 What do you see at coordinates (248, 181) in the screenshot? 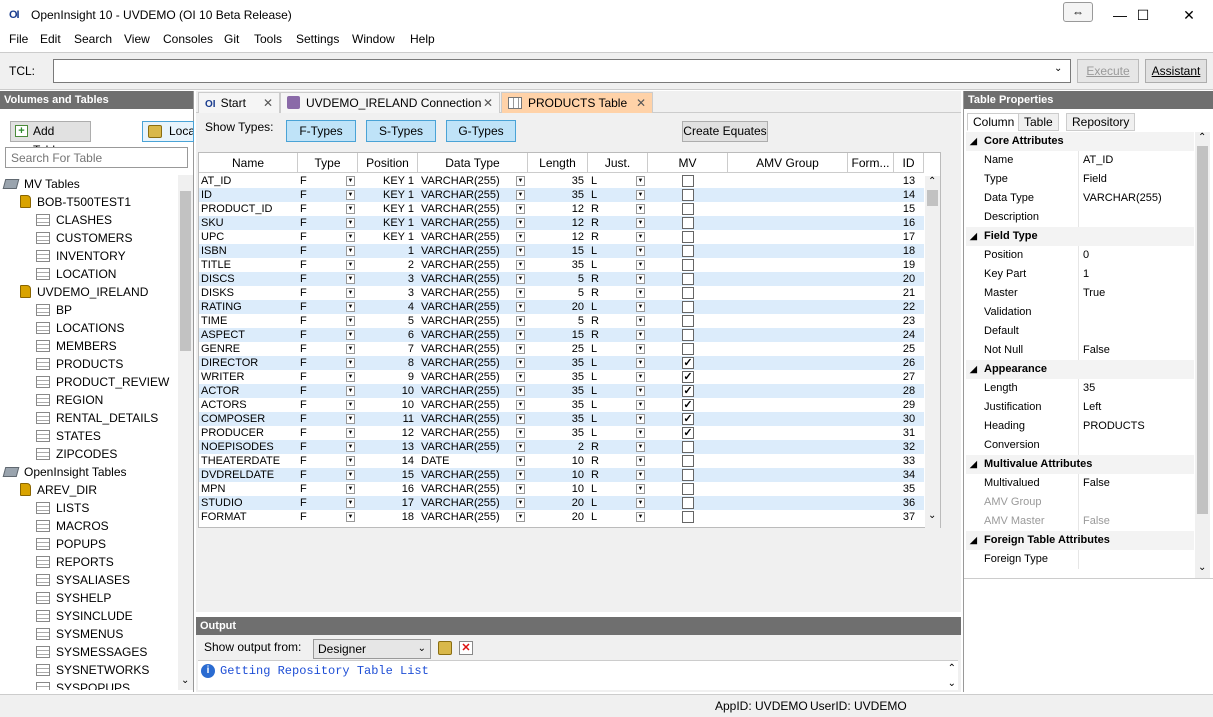
I see `cell-name: AT_ID` at bounding box center [248, 181].